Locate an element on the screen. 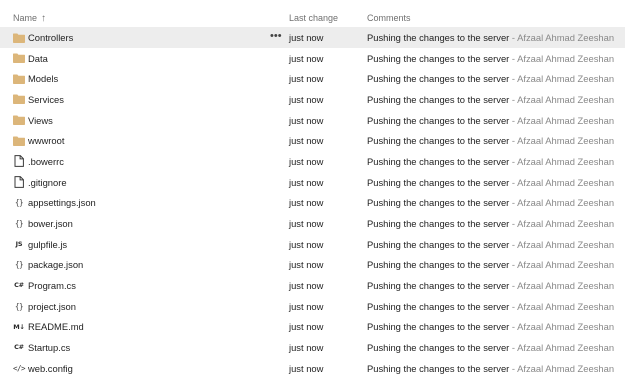 This screenshot has width=625, height=385. more-actions-icon: ••• is located at coordinates (276, 36).